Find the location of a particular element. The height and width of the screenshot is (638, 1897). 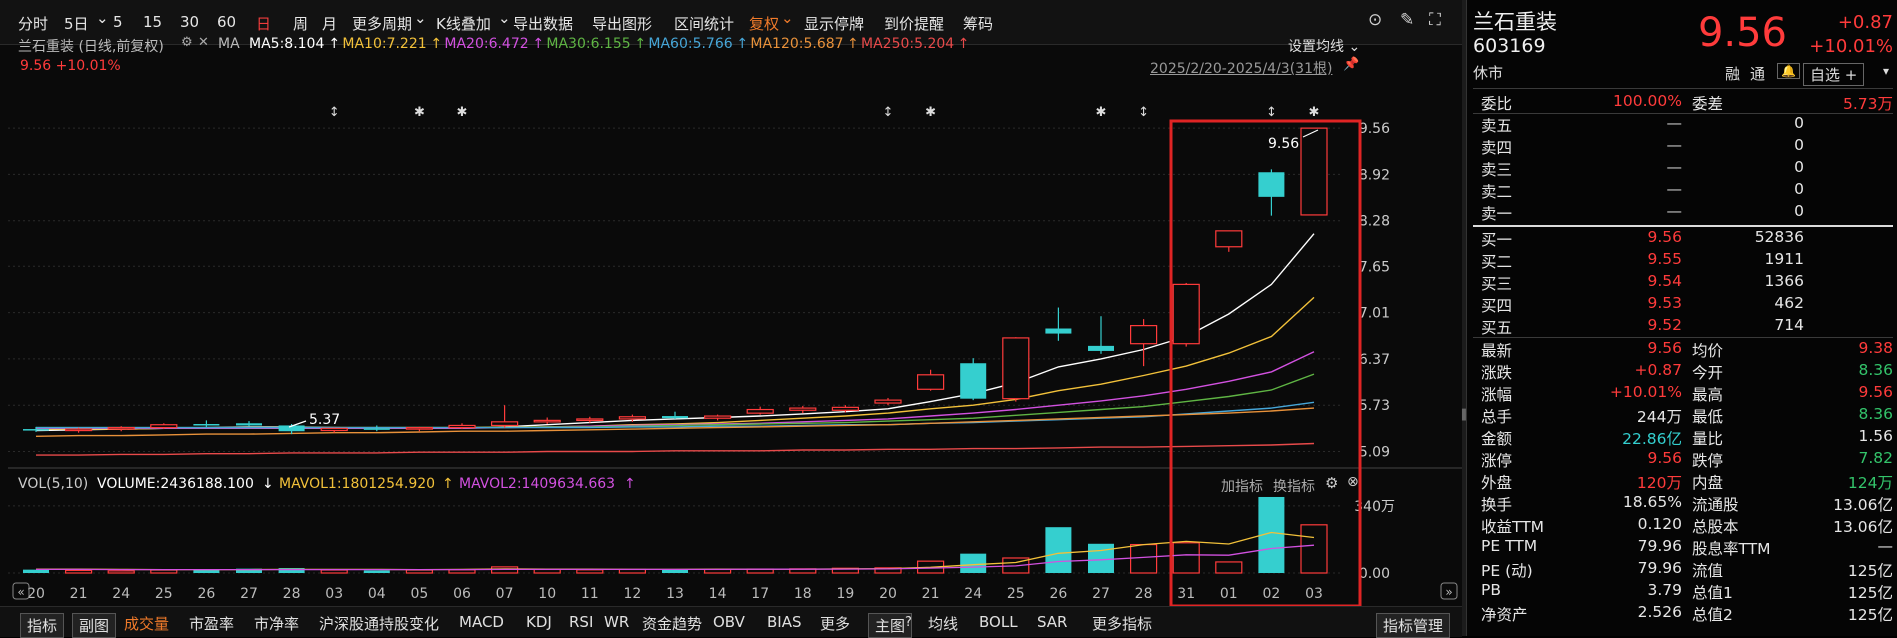

mavol2-line is located at coordinates (675, 557).